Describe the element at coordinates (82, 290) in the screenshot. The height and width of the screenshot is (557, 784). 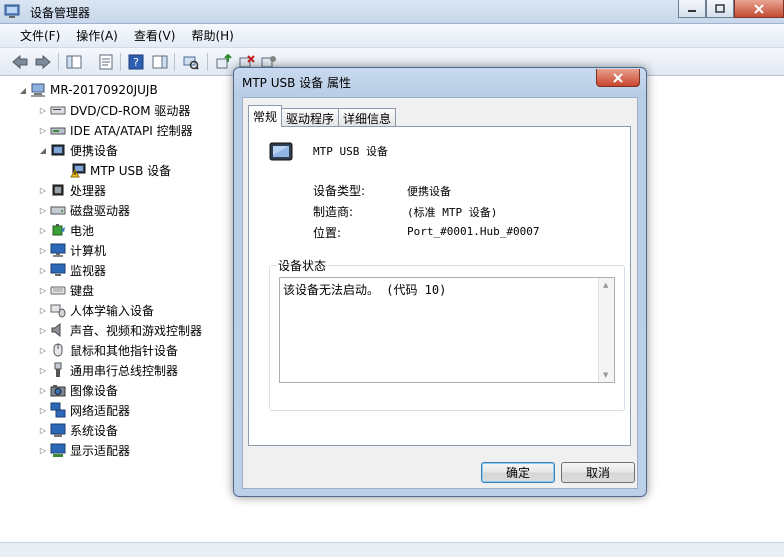
I see `tree-node-label: 键盘` at that location.